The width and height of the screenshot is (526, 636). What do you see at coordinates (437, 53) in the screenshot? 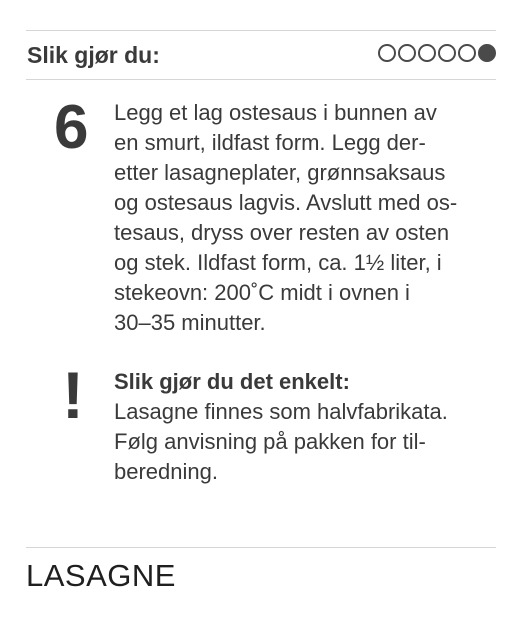
I see `step-progress-indicator` at bounding box center [437, 53].